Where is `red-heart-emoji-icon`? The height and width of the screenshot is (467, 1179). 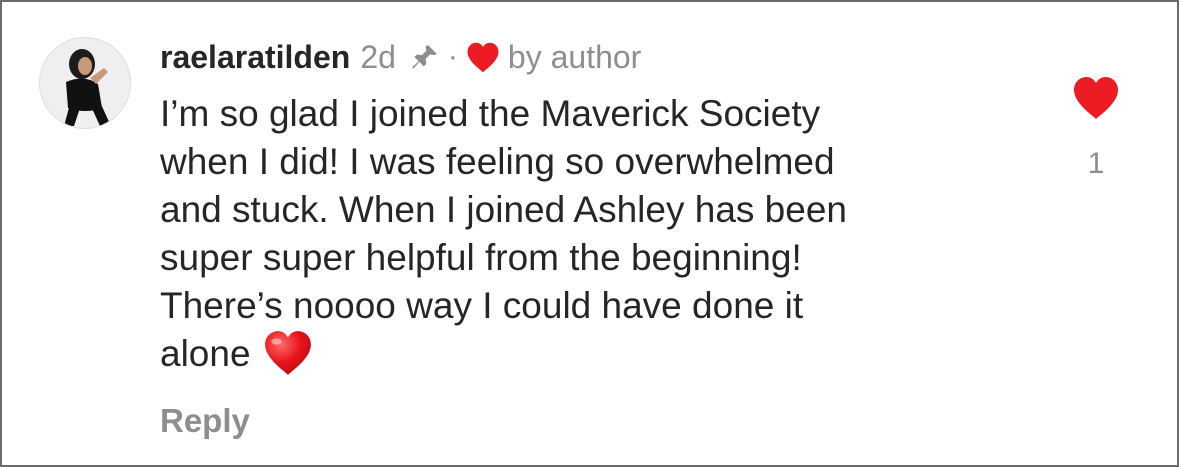
red-heart-emoji-icon is located at coordinates (288, 359).